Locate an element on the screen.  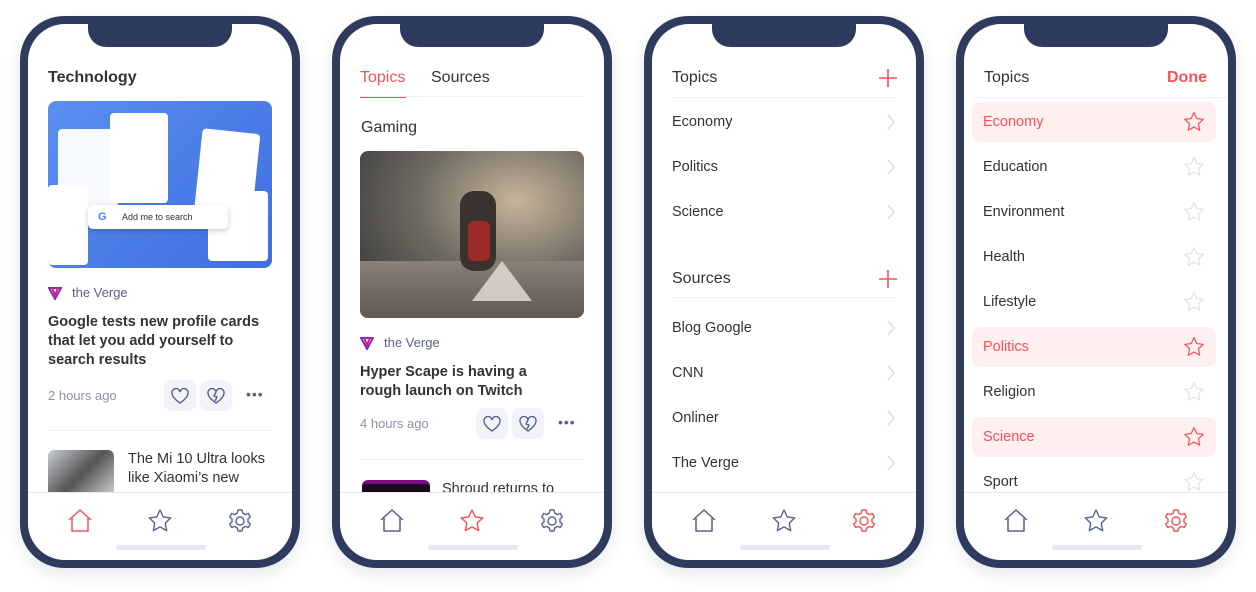
source-row: CNN is located at coordinates (784, 373).